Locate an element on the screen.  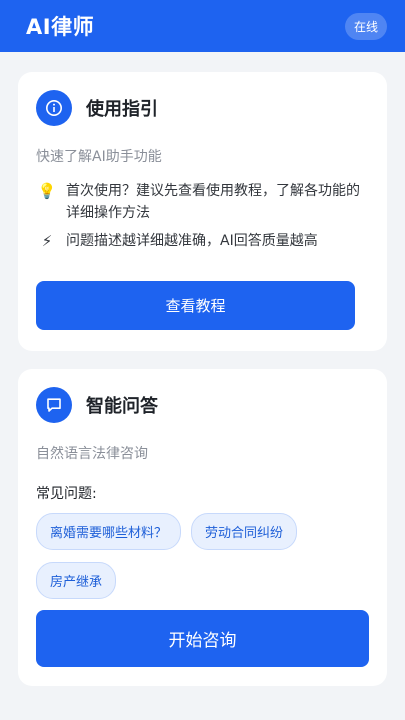
view-tutorial-button: 查看教程 is located at coordinates (195, 305).